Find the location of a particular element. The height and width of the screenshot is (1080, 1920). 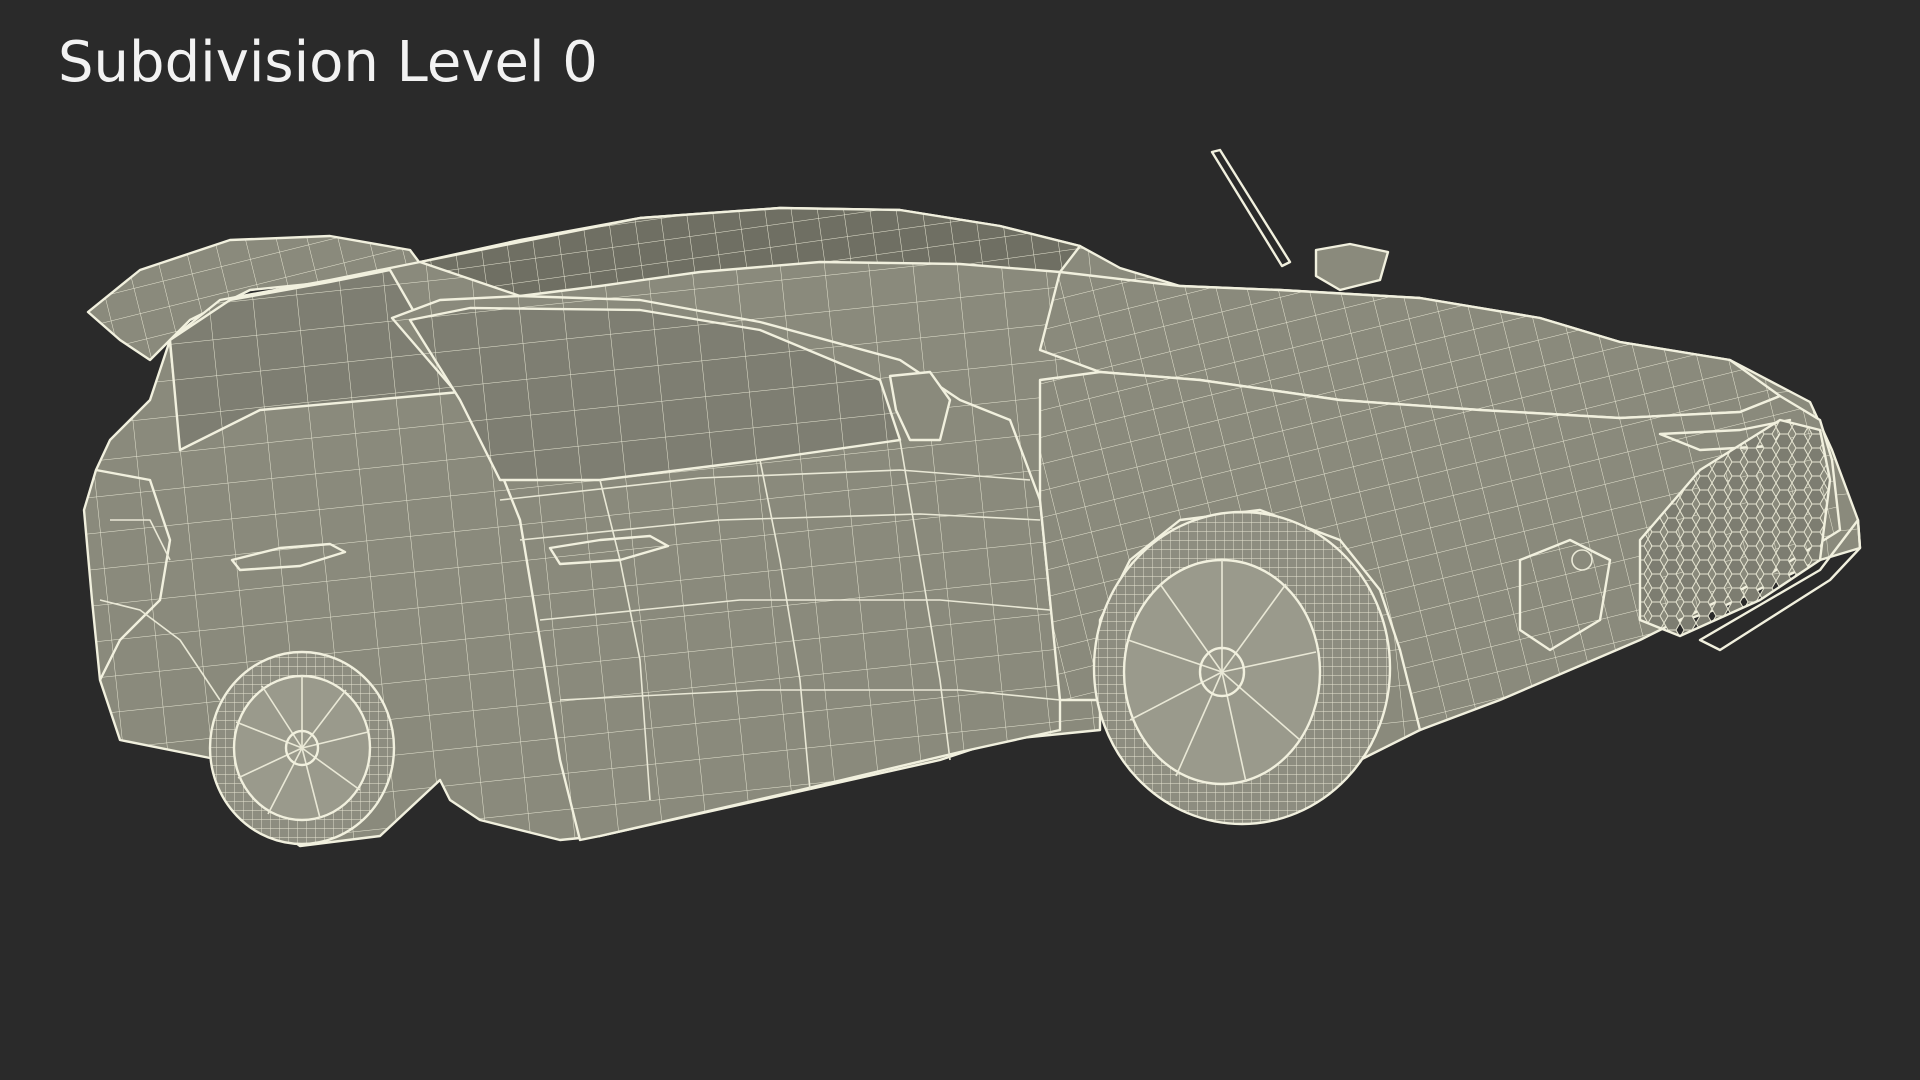

front-wheel is located at coordinates (1242, 668).